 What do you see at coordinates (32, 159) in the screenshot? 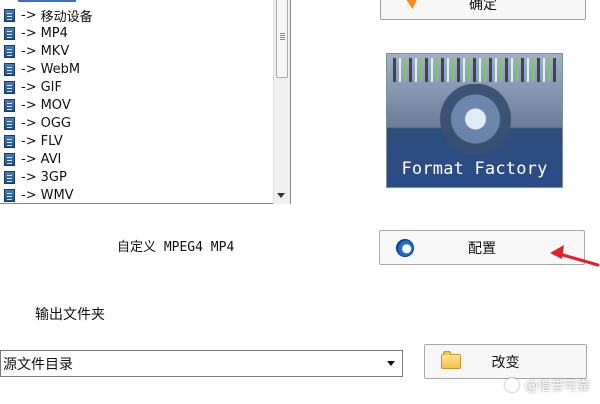
I see `list-item: -> AVI` at bounding box center [32, 159].